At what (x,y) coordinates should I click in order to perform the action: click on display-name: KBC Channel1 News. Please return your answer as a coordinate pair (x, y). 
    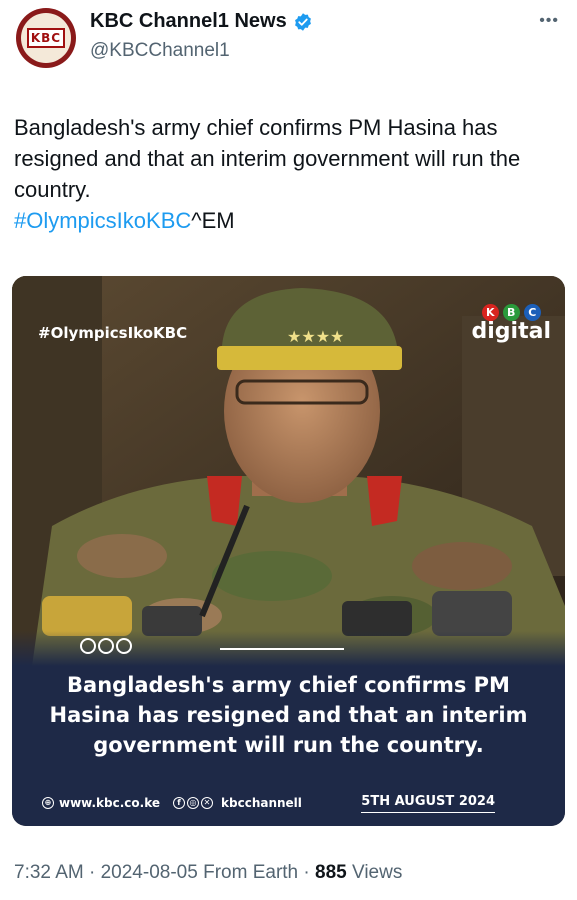
    Looking at the image, I should click on (188, 21).